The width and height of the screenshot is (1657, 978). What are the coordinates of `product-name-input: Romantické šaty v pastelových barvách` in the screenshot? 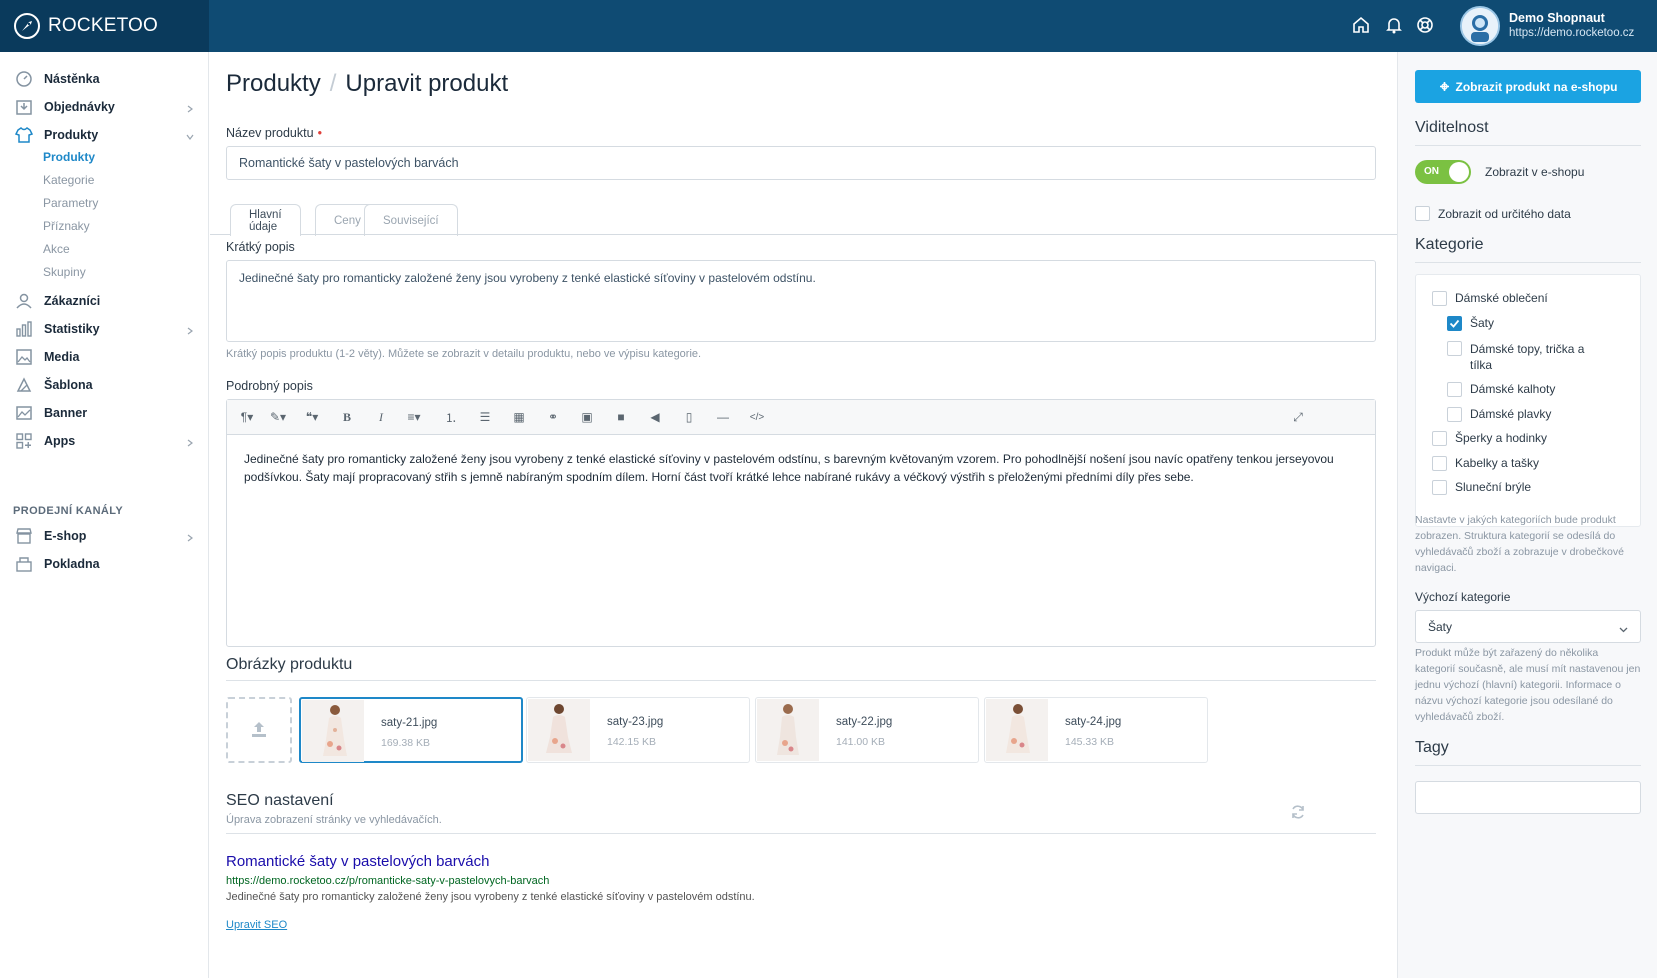 It's located at (801, 163).